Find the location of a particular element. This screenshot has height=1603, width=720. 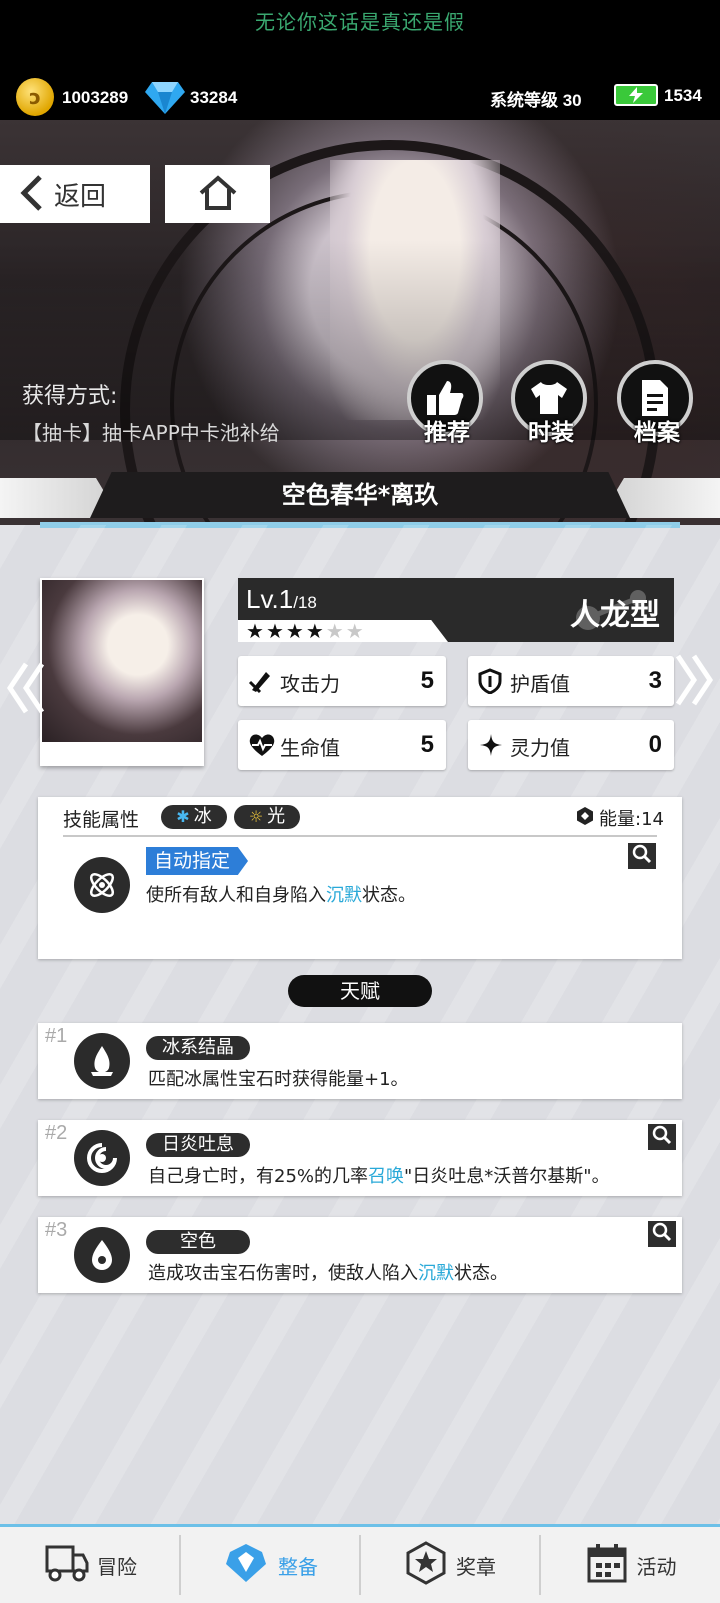

tab-medals: 奖章 is located at coordinates (450, 1565).